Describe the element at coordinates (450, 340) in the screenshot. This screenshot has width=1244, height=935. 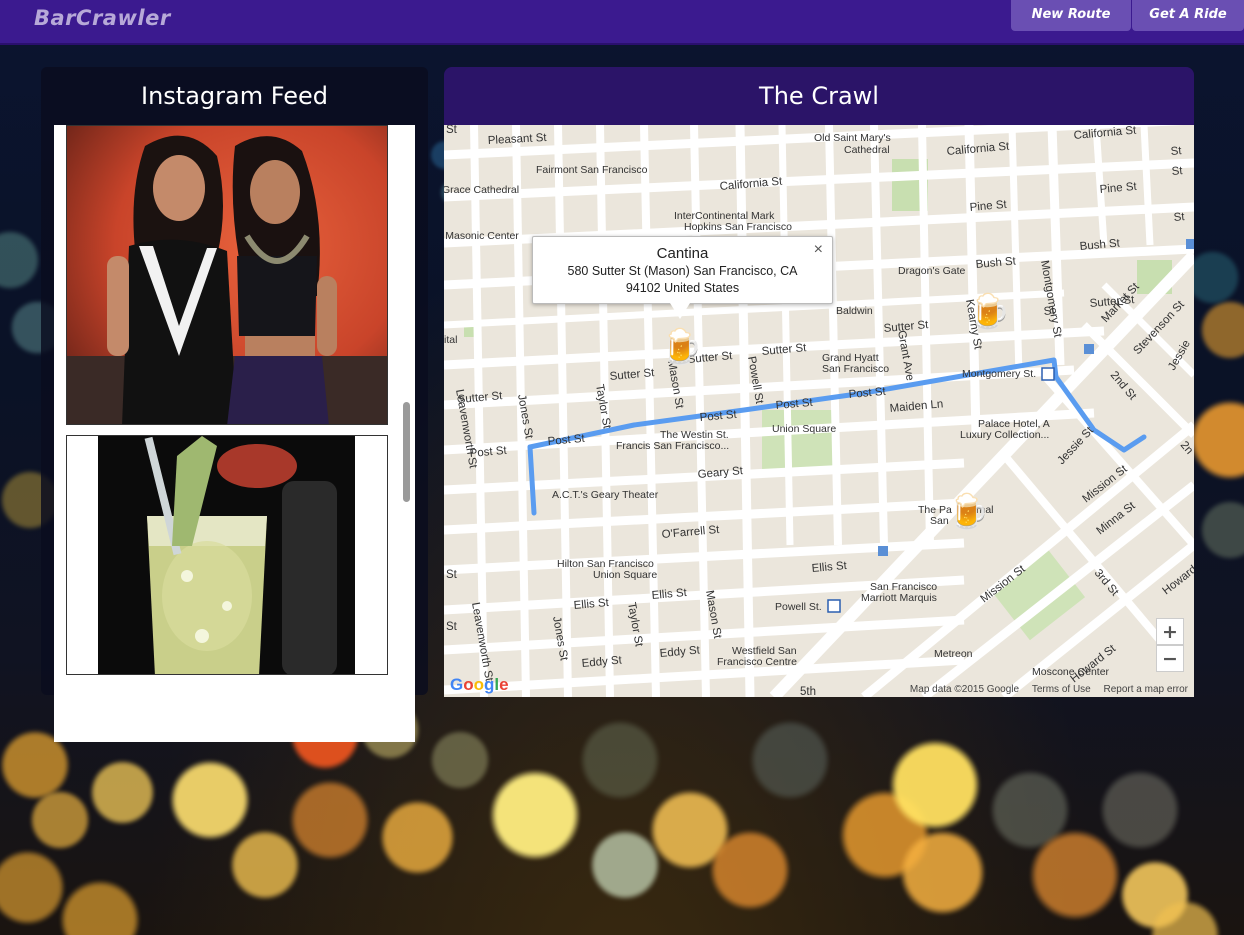
I see `poi-label: ital` at that location.